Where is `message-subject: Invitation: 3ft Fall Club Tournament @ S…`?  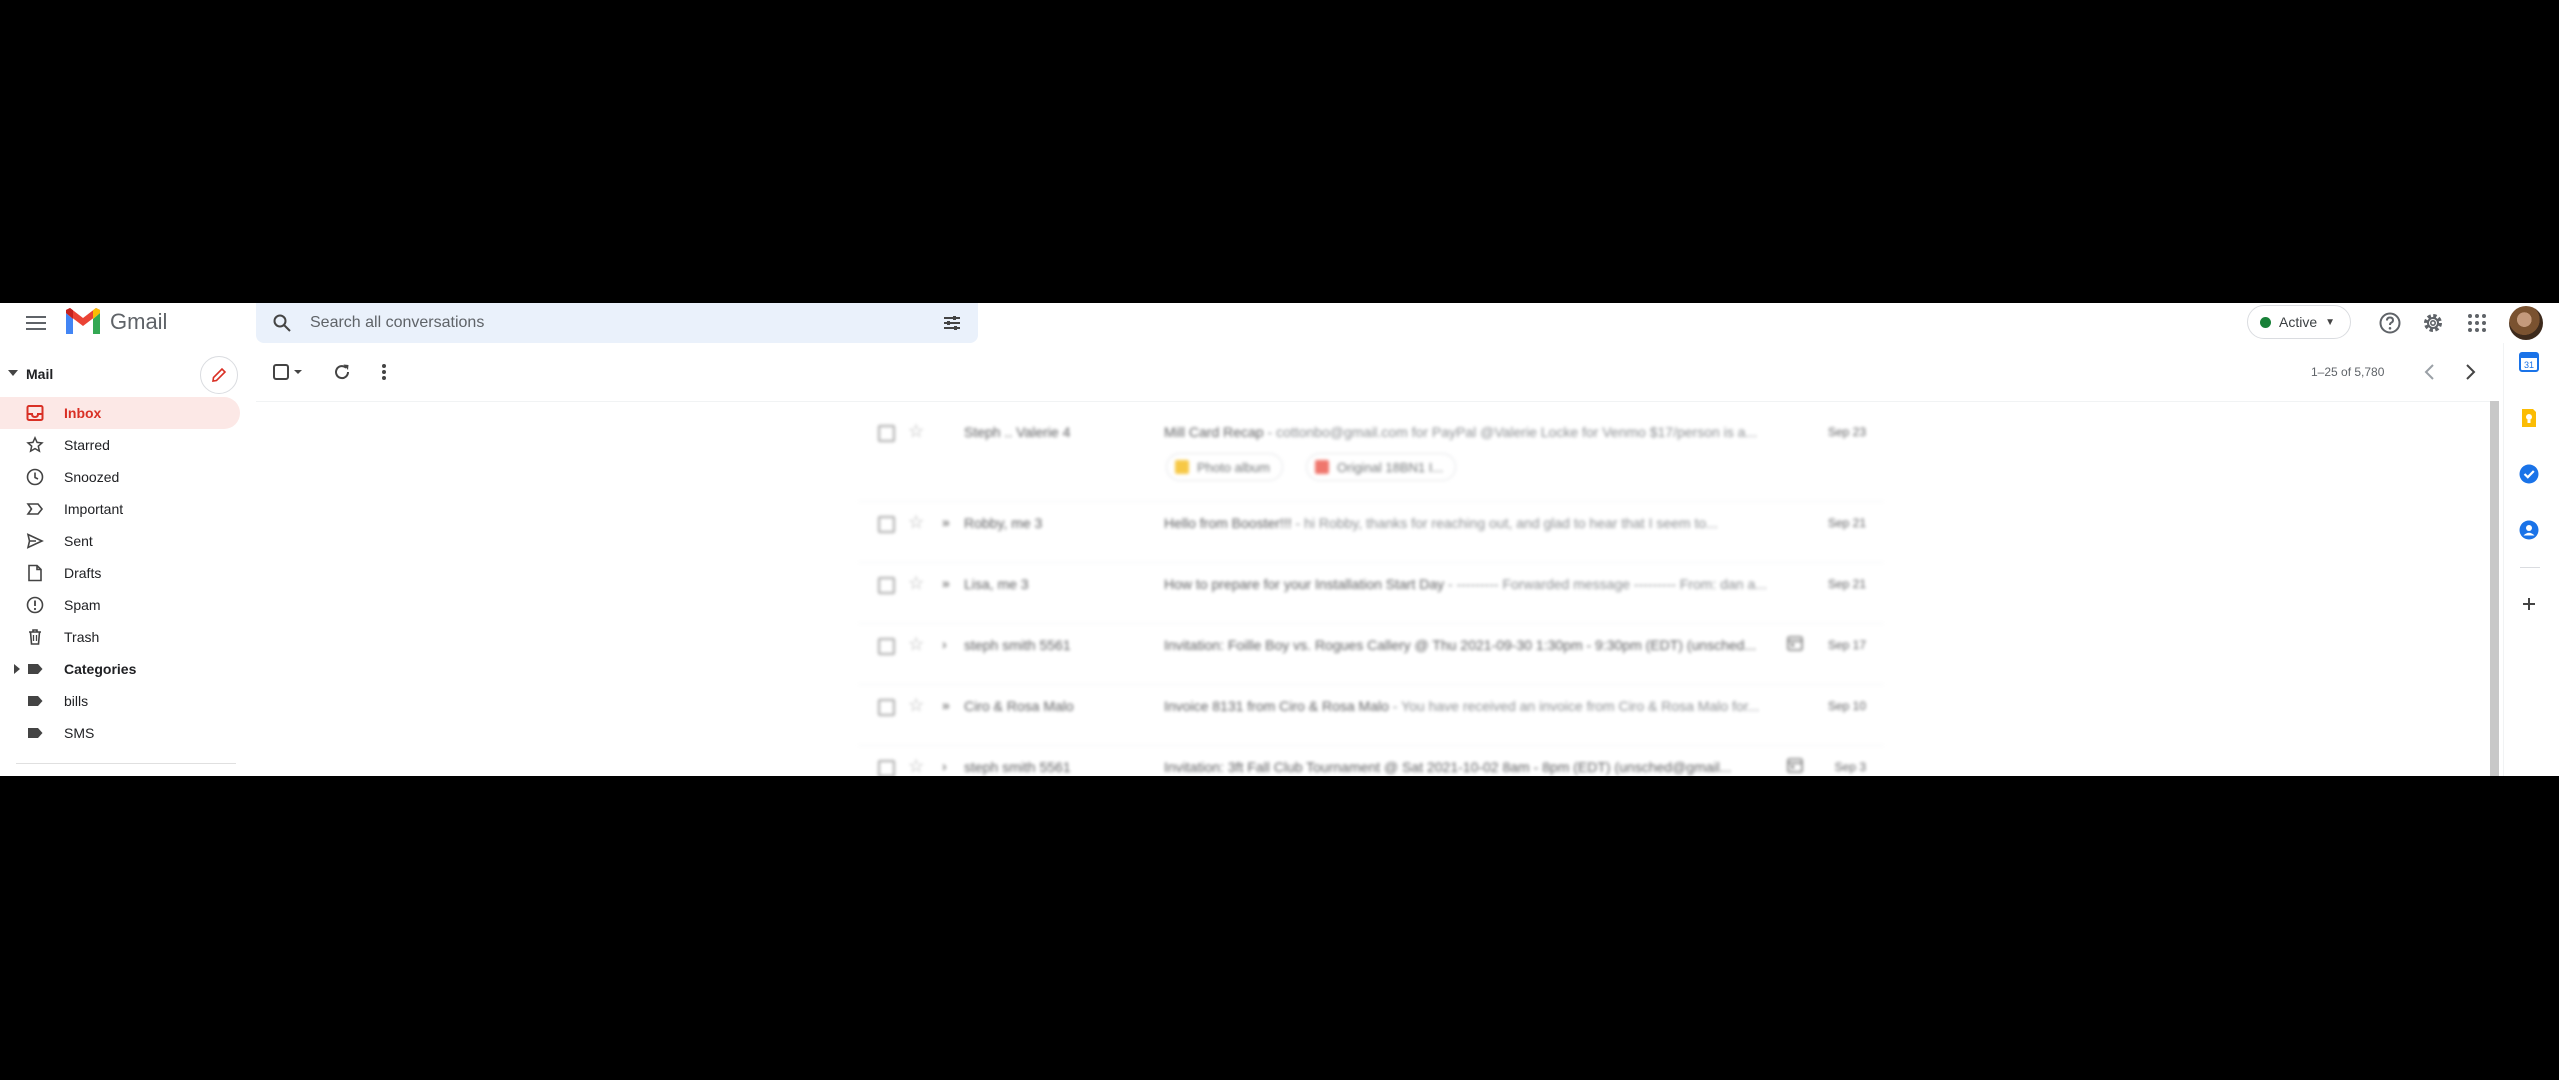
message-subject: Invitation: 3ft Fall Club Tournament @ S… is located at coordinates (1448, 767).